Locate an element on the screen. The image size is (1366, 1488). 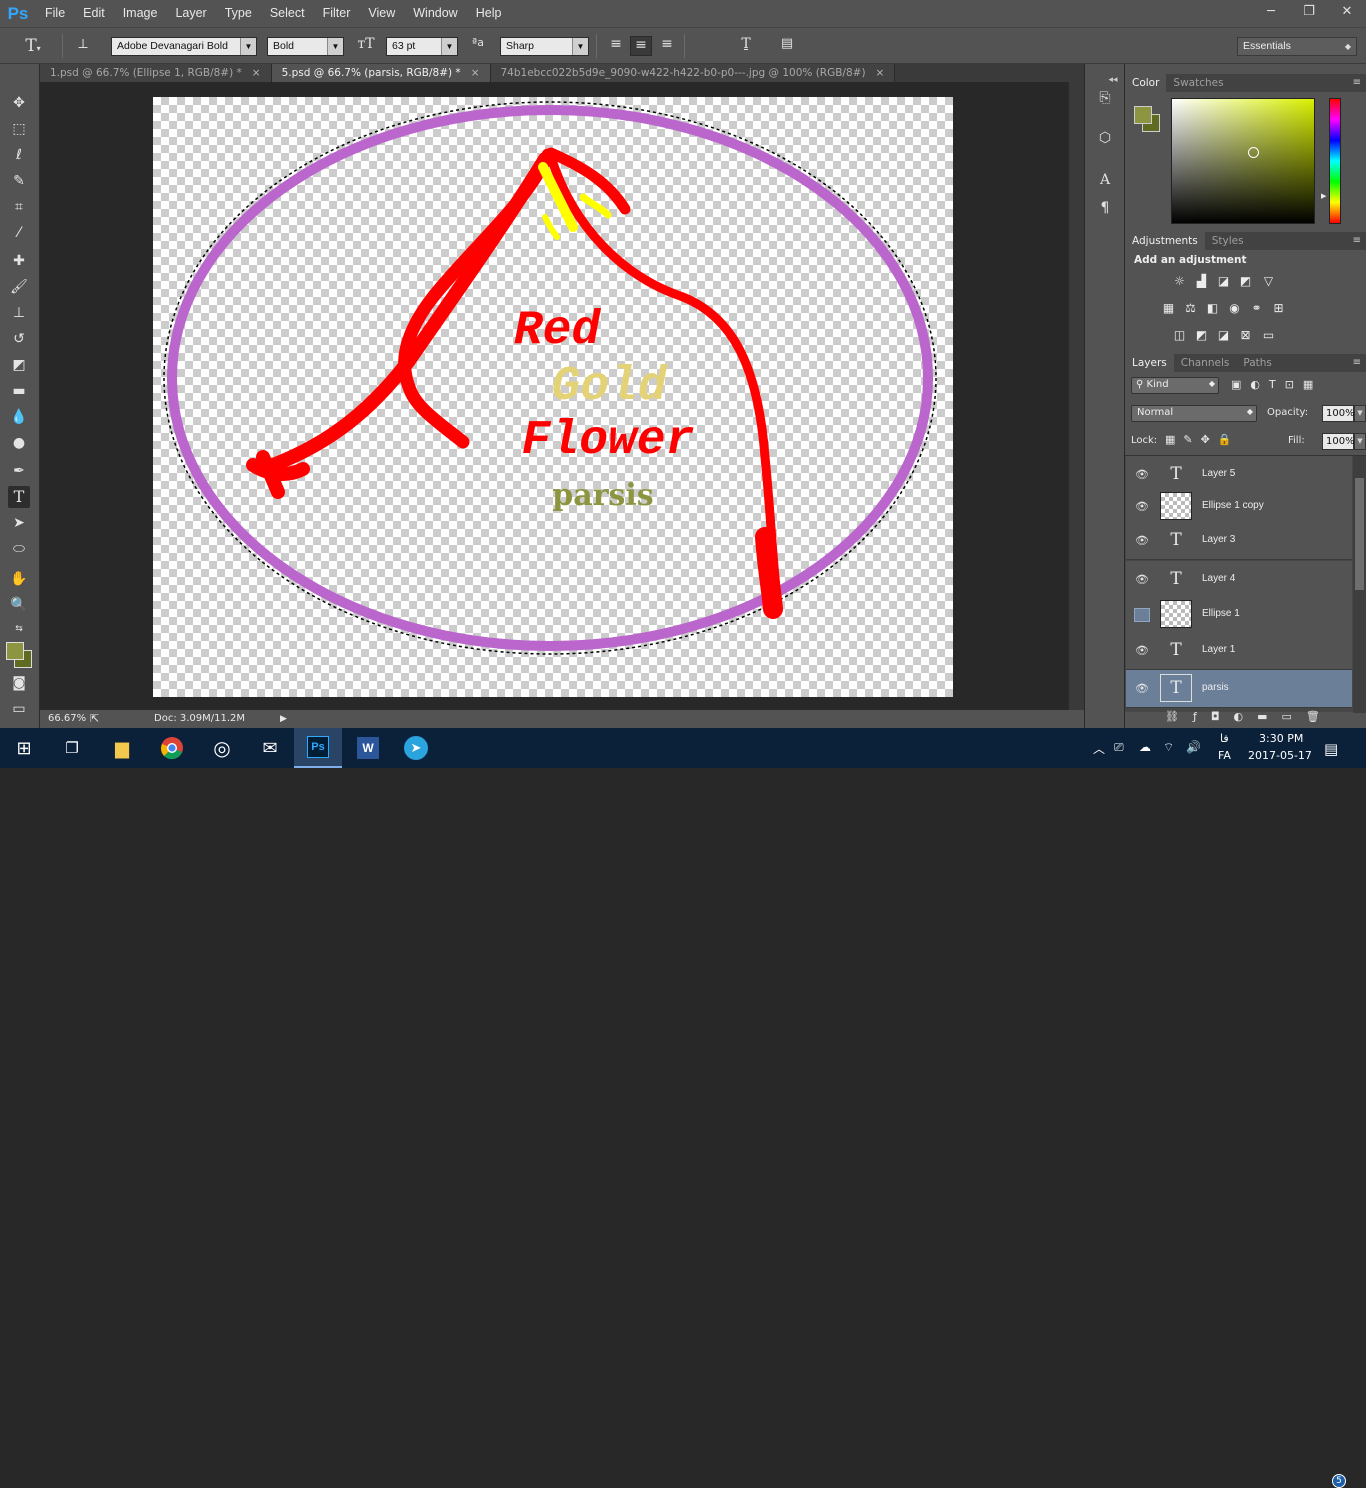
layer-row: 👁 T Layer 3 is located at coordinates (1239, 541).